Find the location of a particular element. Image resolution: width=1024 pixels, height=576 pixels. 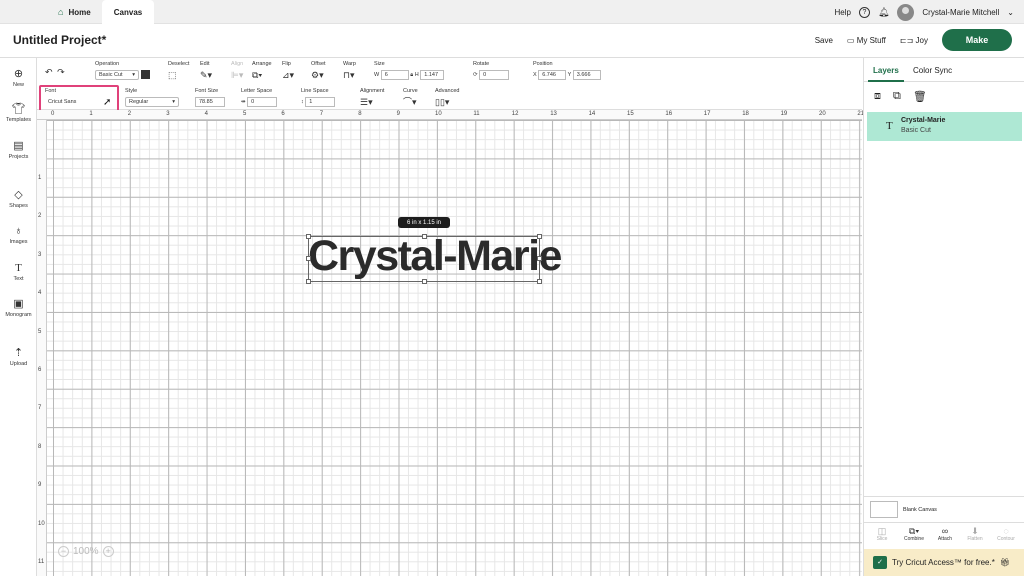

fontsize-input: 78.85 is located at coordinates (210, 102).